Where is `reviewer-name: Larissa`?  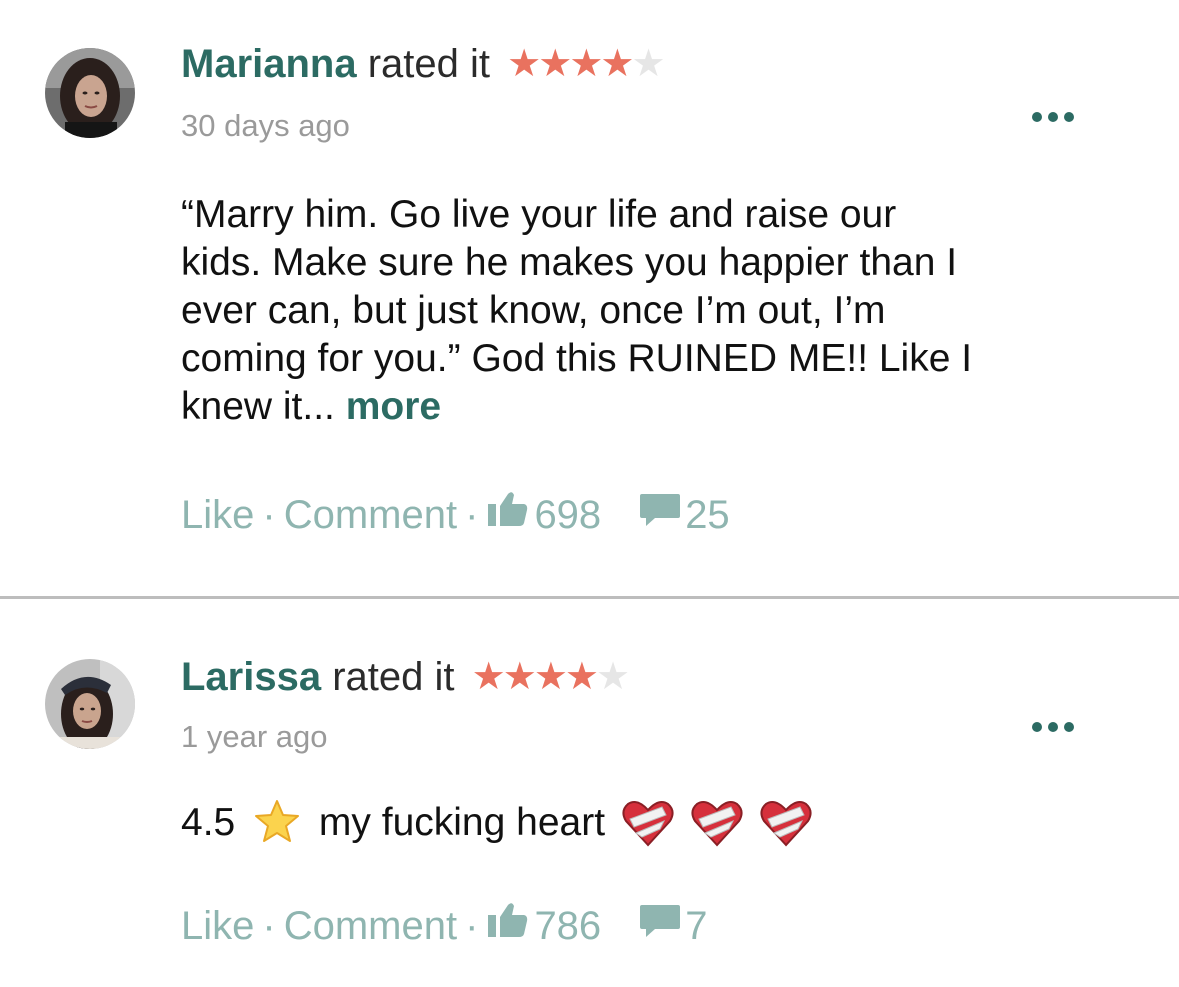
reviewer-name: Larissa is located at coordinates (251, 677).